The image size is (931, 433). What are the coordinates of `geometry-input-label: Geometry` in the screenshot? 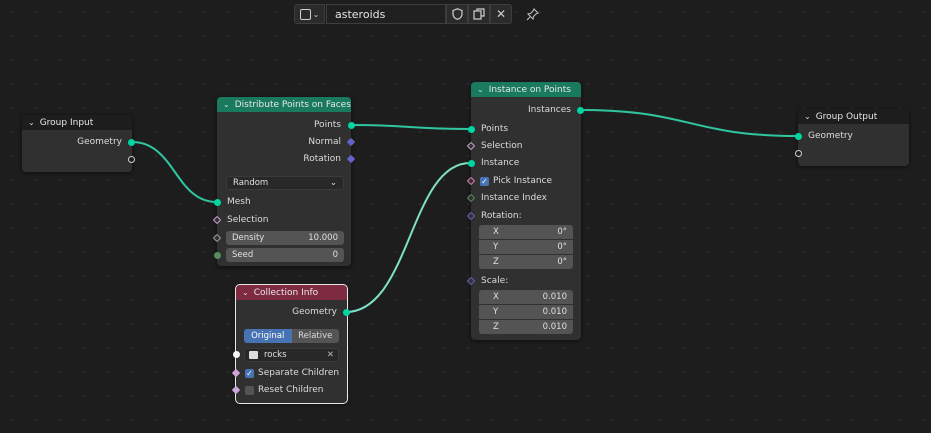 It's located at (830, 136).